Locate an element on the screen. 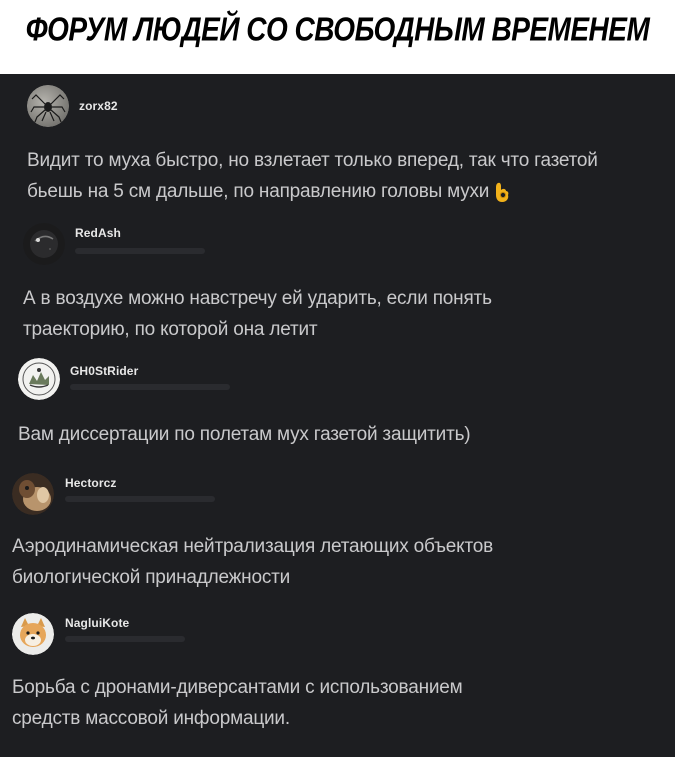 This screenshot has width=675, height=757. badge-avatar-icon is located at coordinates (39, 379).